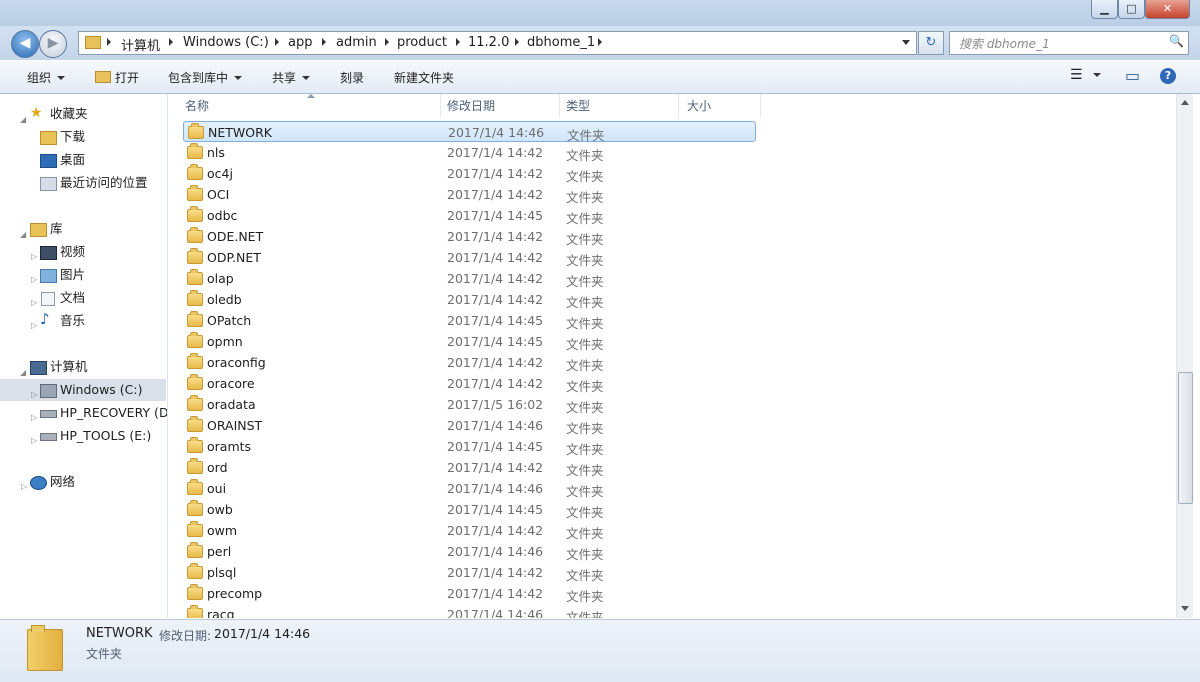 The height and width of the screenshot is (682, 1200). What do you see at coordinates (53, 44) in the screenshot?
I see `forward-button: ▶` at bounding box center [53, 44].